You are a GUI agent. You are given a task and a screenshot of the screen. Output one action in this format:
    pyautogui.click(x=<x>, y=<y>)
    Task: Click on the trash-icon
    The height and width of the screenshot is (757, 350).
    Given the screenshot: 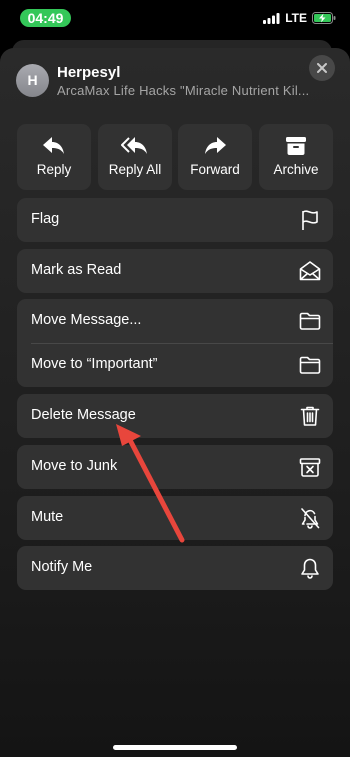 What is the action you would take?
    pyautogui.click(x=310, y=416)
    